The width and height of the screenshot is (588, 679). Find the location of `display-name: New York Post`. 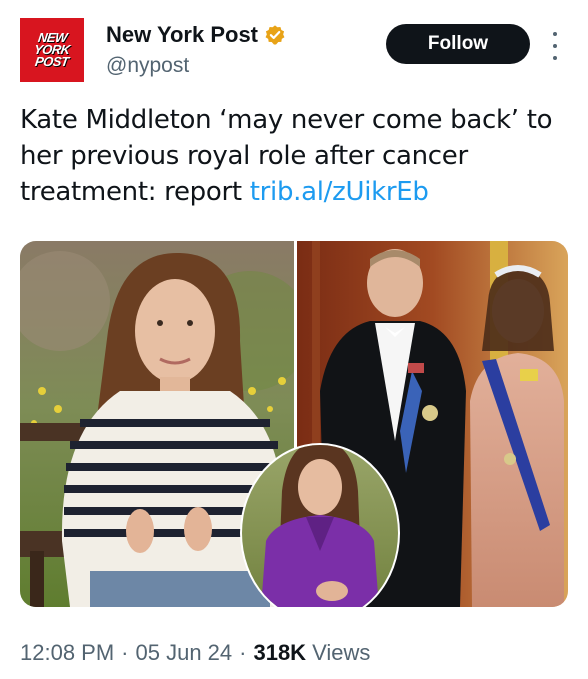

display-name: New York Post is located at coordinates (182, 35).